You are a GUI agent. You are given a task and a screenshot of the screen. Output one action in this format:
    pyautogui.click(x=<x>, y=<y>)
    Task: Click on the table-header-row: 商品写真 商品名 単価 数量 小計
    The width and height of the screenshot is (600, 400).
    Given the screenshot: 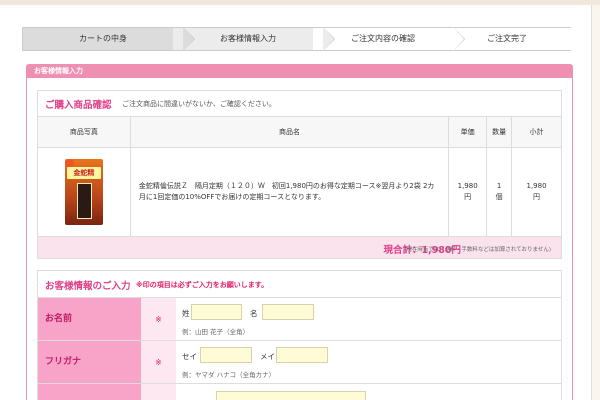 What is the action you would take?
    pyautogui.click(x=299, y=132)
    